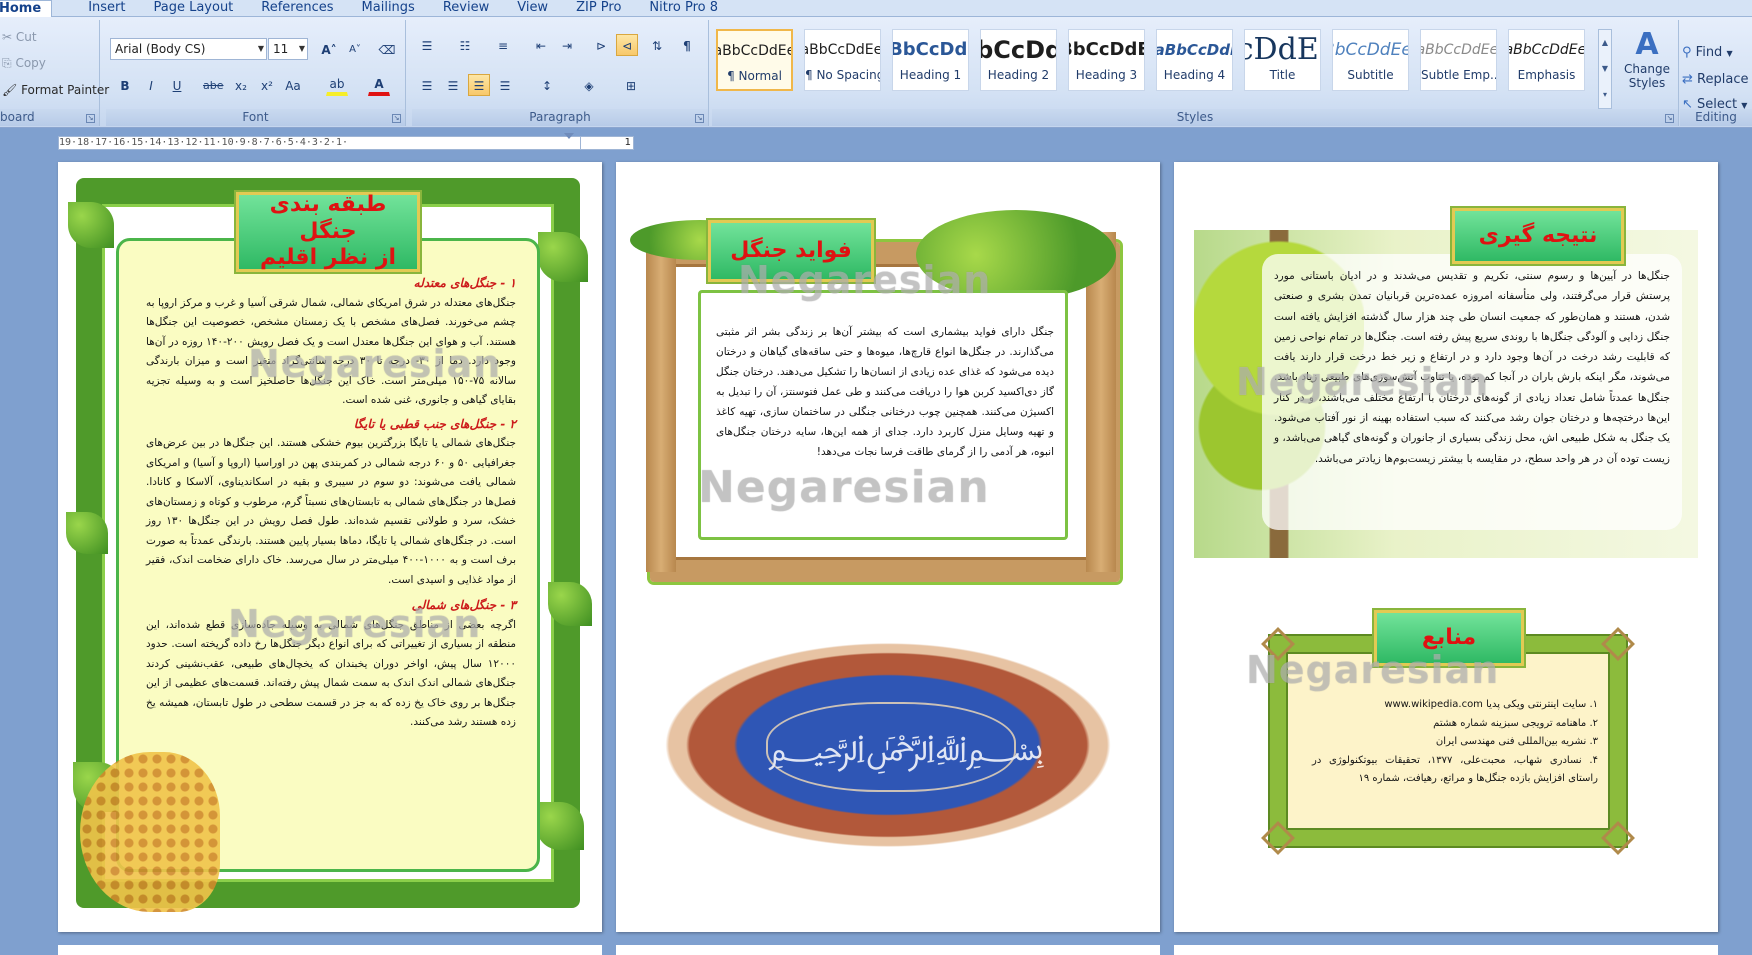 The width and height of the screenshot is (1752, 955). What do you see at coordinates (930, 60) in the screenshot?
I see `style-heading-1: AaBbCcDdEe Heading 1` at bounding box center [930, 60].